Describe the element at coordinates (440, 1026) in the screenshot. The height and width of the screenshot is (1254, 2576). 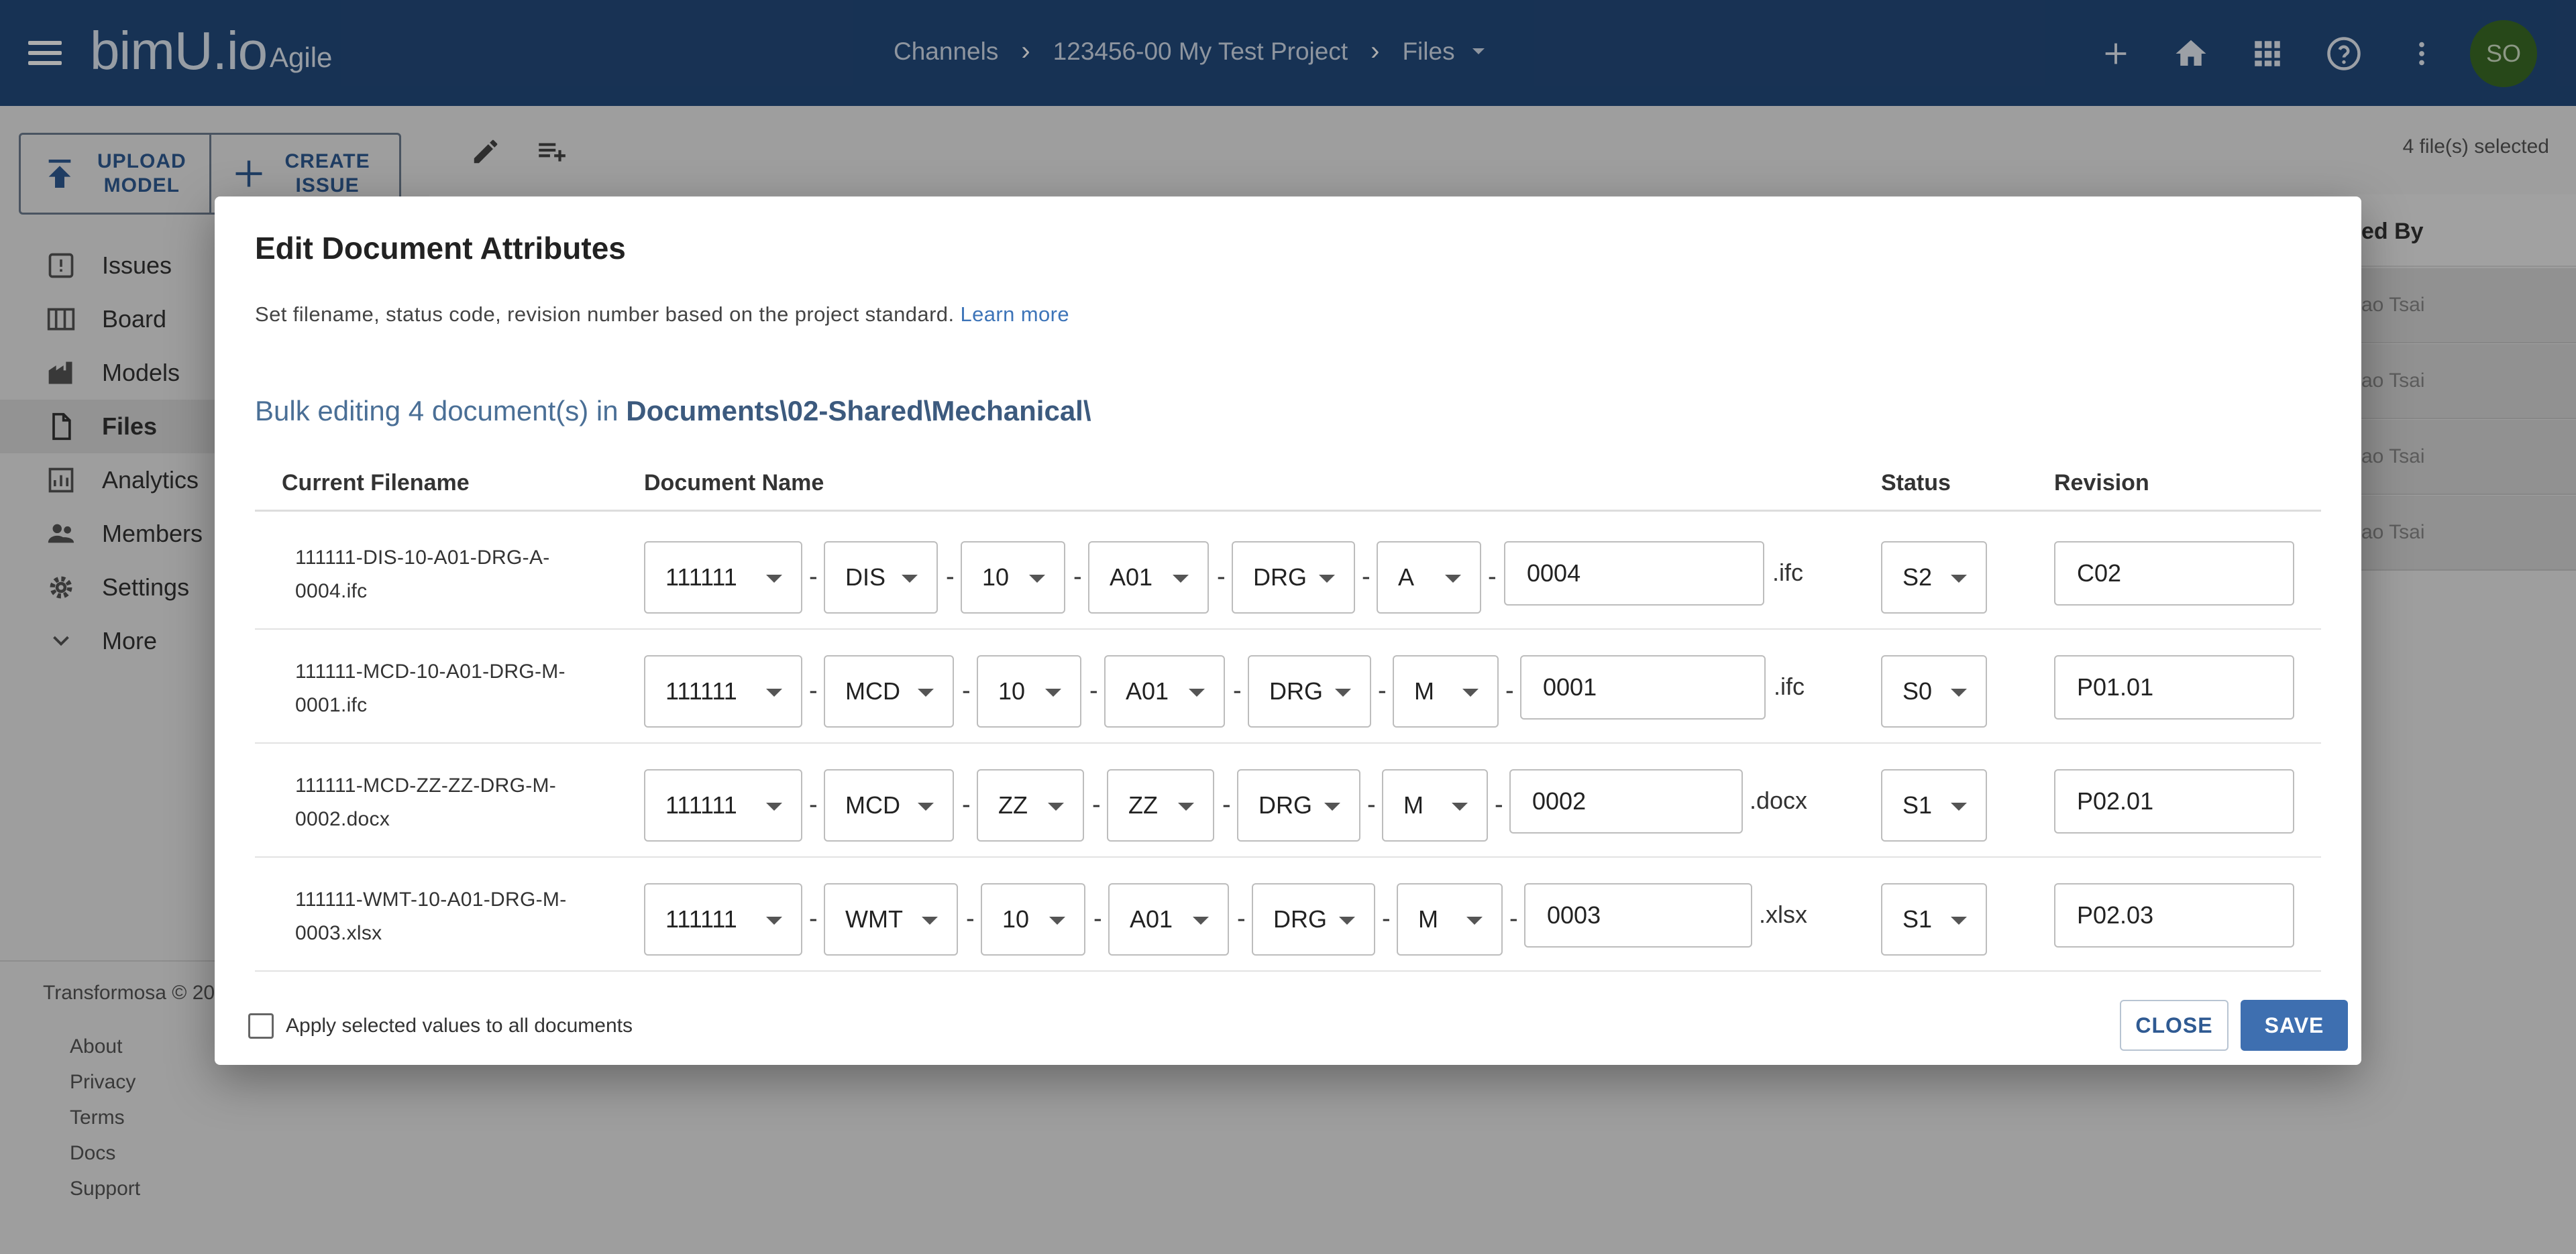
I see `apply-to-all-option: Apply selected values to all documents` at that location.